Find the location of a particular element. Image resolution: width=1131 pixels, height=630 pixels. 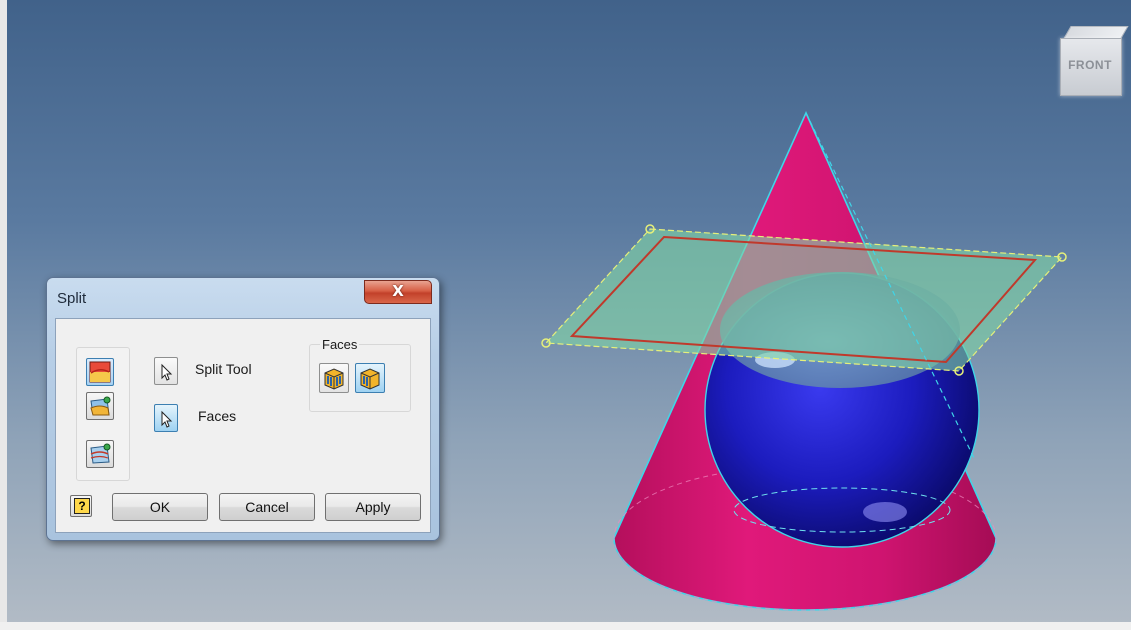

viewcube: FRONT is located at coordinates (1093, 61).